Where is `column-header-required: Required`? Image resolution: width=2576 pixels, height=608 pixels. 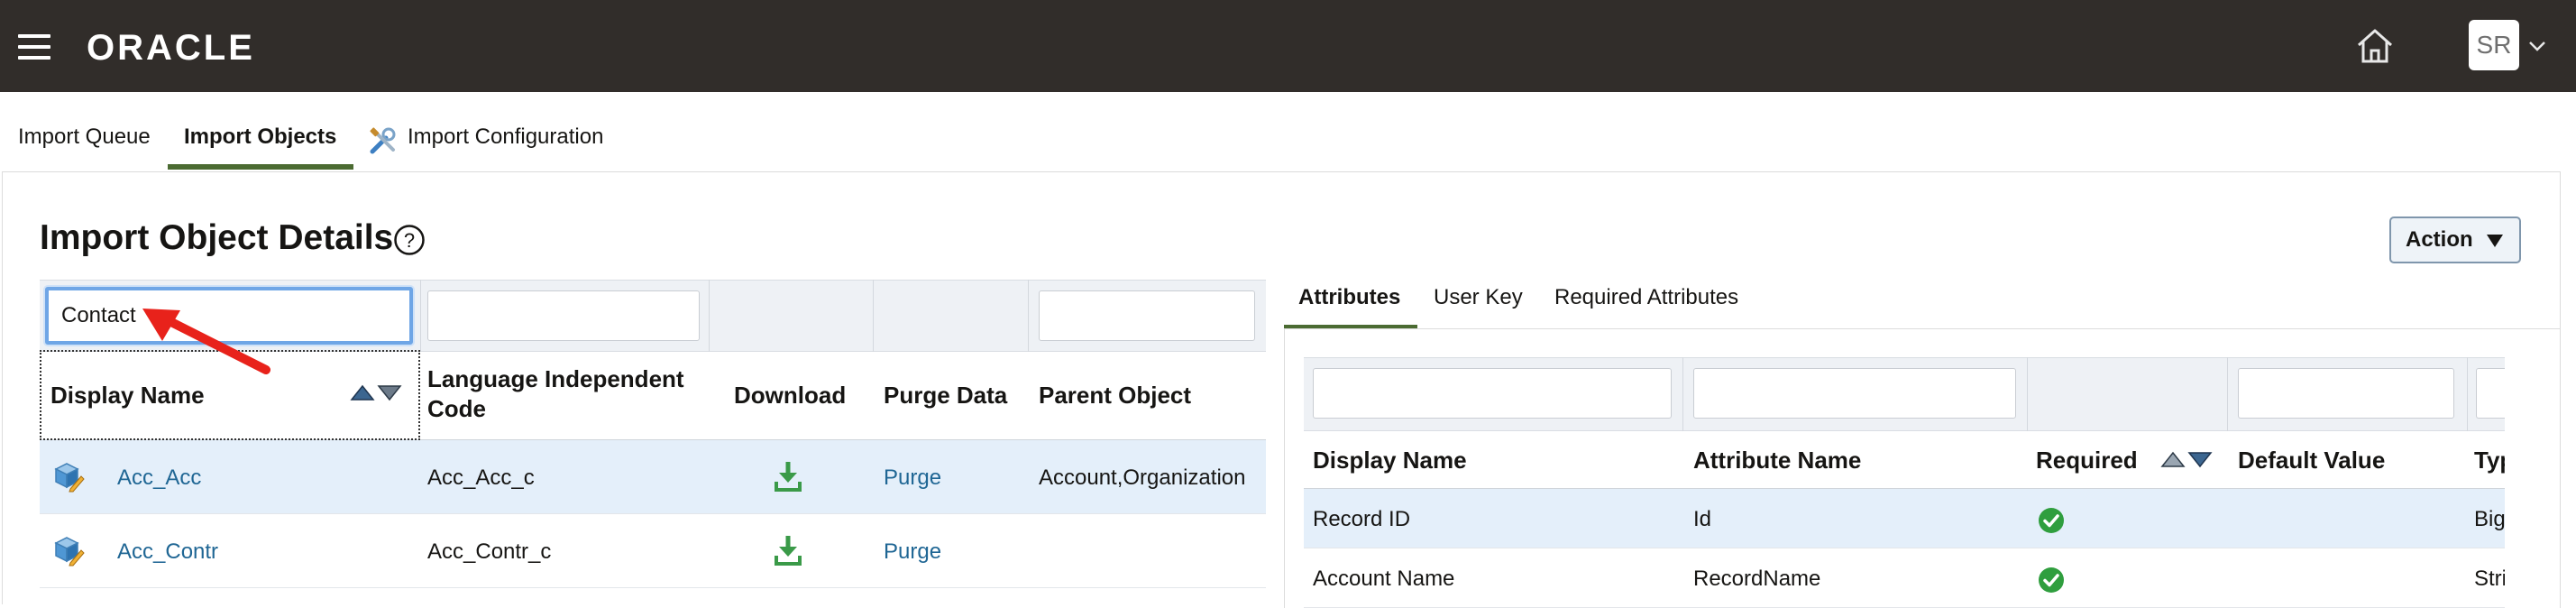
column-header-required: Required is located at coordinates (2087, 460).